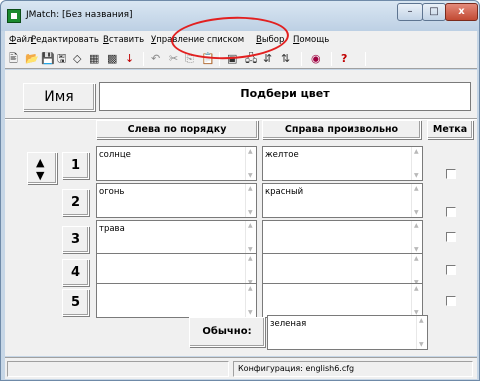 This screenshot has height=381, width=480. I want to click on right-column-header: Справа произвольно, so click(341, 129).